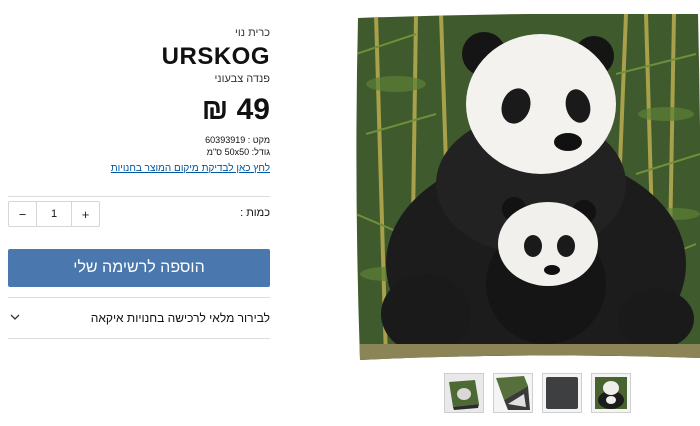  I want to click on thumbnail-back-view, so click(562, 393).